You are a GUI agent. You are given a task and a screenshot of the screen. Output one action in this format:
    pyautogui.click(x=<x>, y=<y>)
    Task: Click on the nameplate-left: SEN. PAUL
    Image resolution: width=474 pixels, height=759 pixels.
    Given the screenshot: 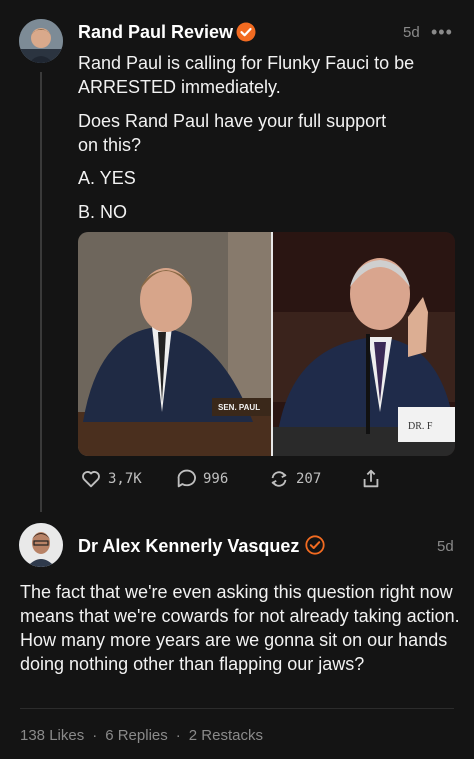 What is the action you would take?
    pyautogui.click(x=239, y=407)
    